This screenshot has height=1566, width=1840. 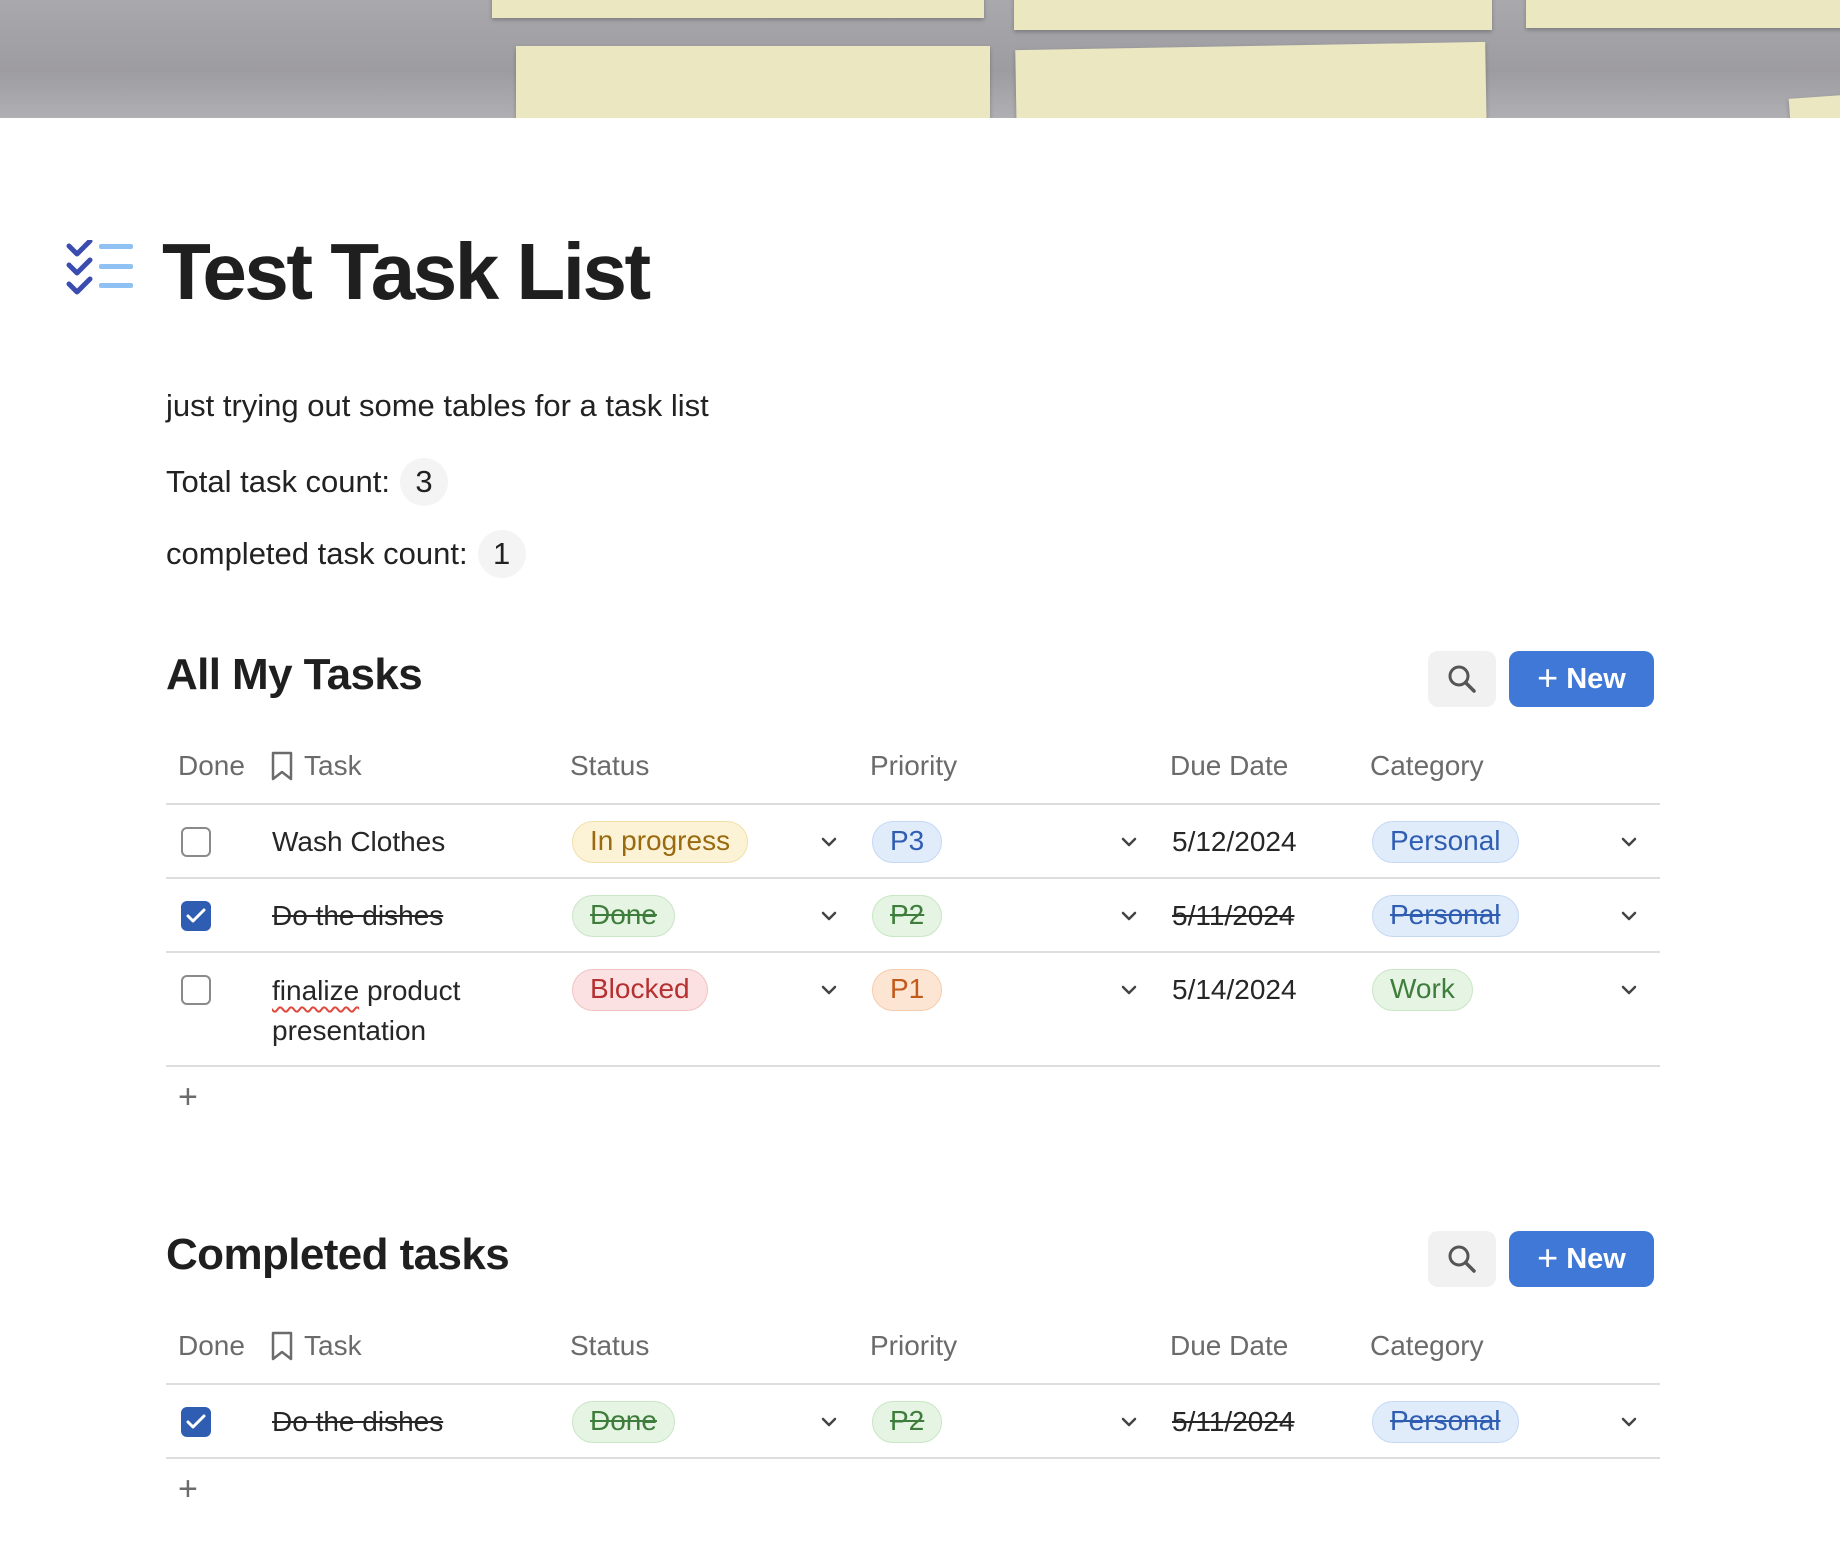 I want to click on total-count-label: Total task count:, so click(x=278, y=481).